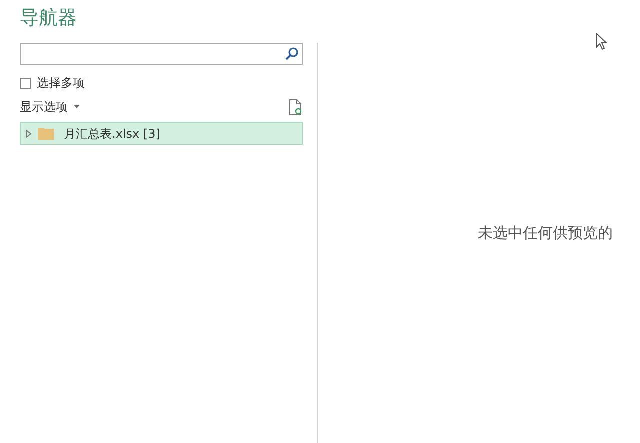  Describe the element at coordinates (161, 133) in the screenshot. I see `tree-item: 月汇总表.xlsx [3]` at that location.